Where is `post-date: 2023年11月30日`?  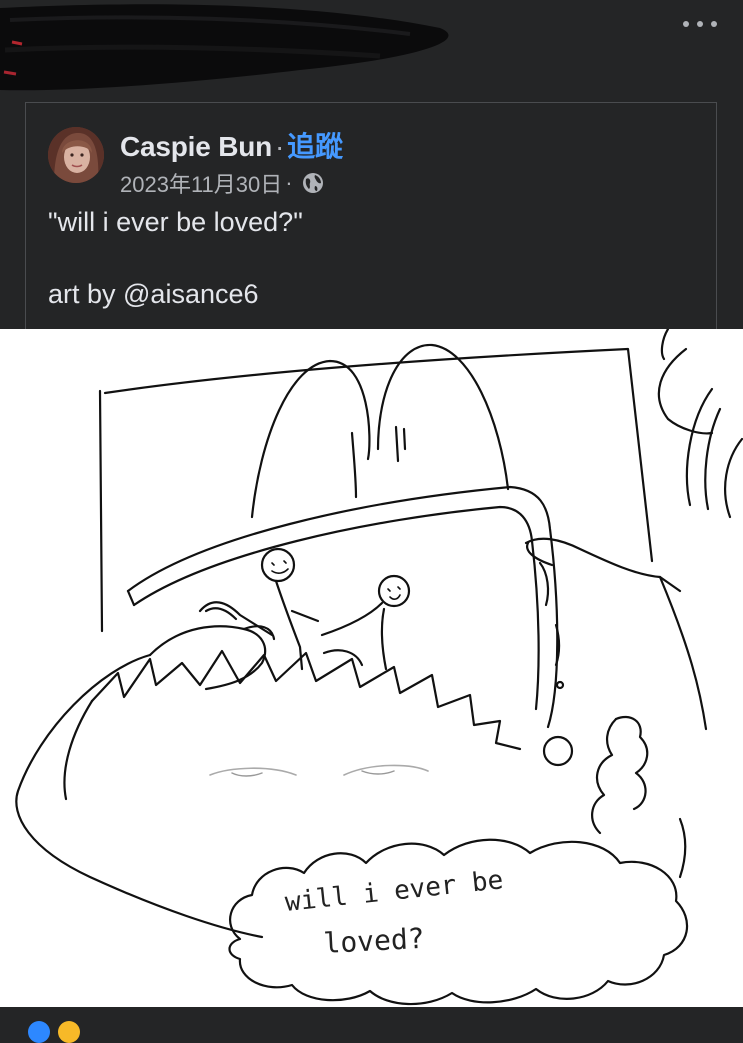
post-date: 2023年11月30日 is located at coordinates (201, 183).